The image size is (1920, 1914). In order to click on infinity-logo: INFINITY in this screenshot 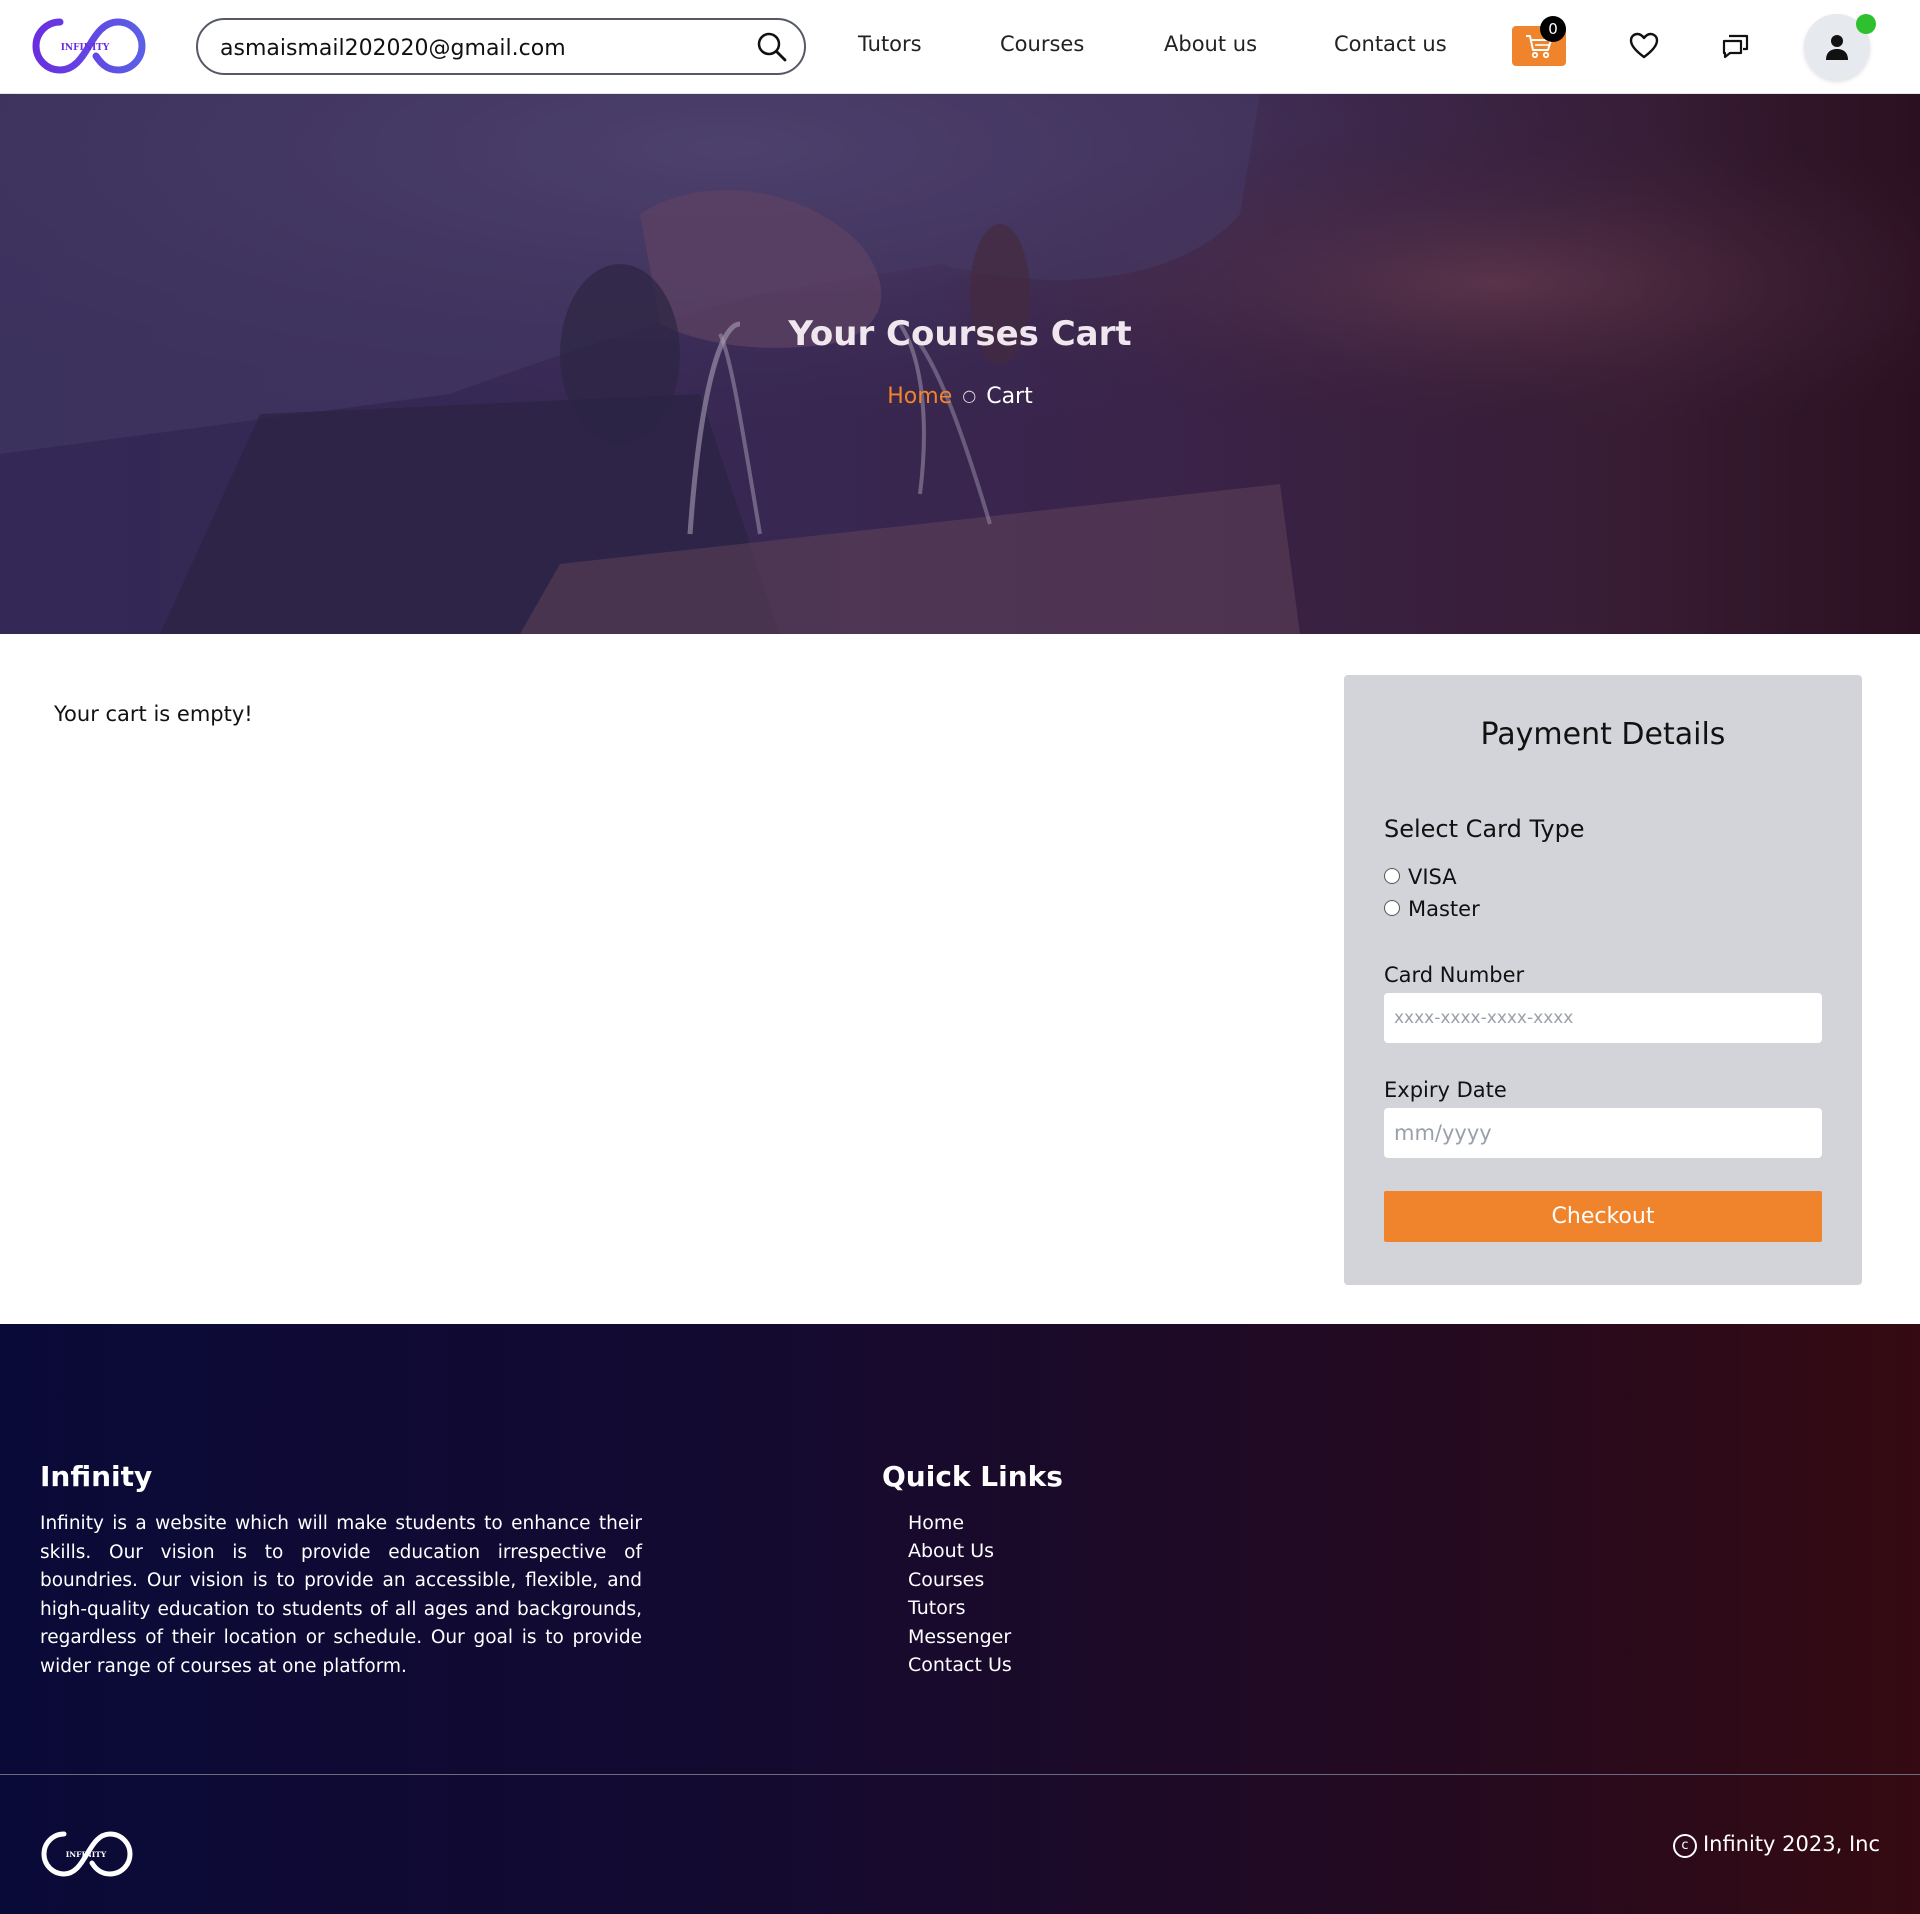, I will do `click(89, 46)`.